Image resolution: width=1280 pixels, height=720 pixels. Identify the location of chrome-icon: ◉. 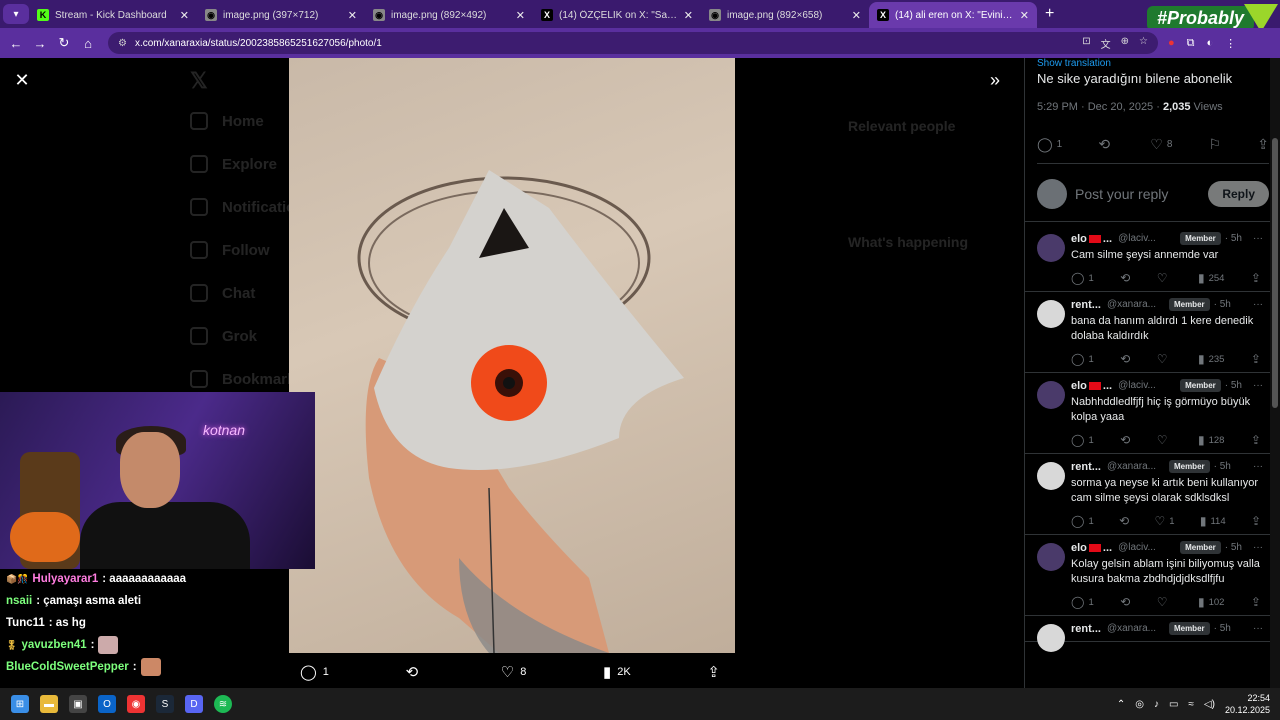
(136, 704).